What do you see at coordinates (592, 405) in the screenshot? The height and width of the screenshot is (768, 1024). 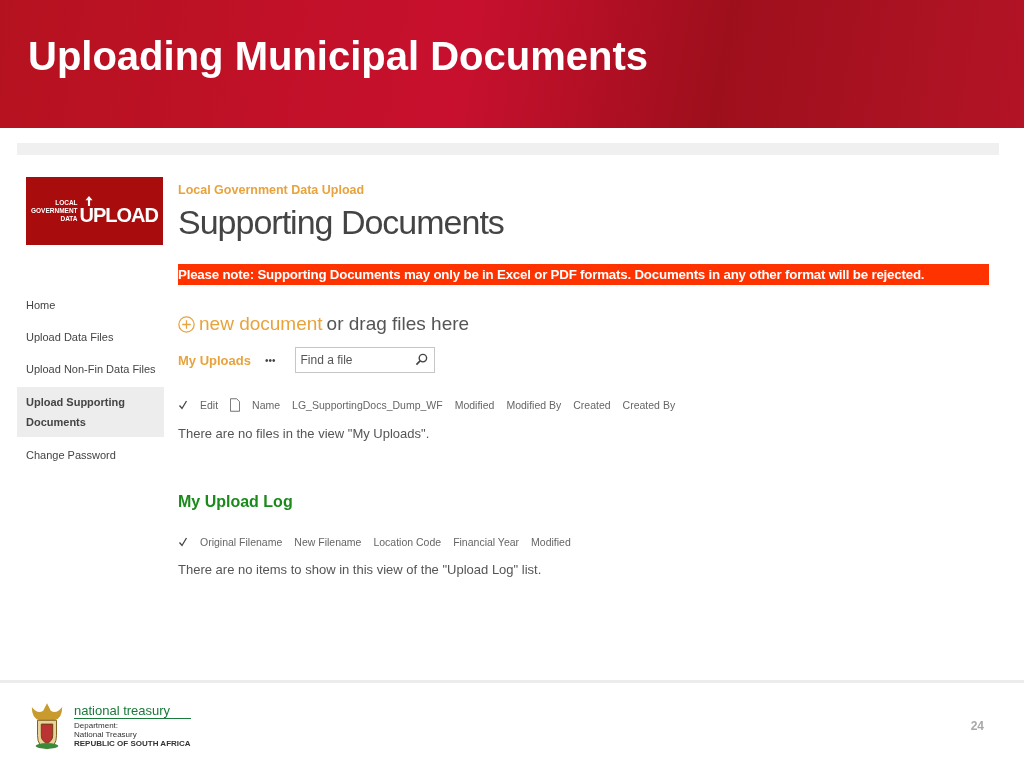 I see `column-header: Created` at bounding box center [592, 405].